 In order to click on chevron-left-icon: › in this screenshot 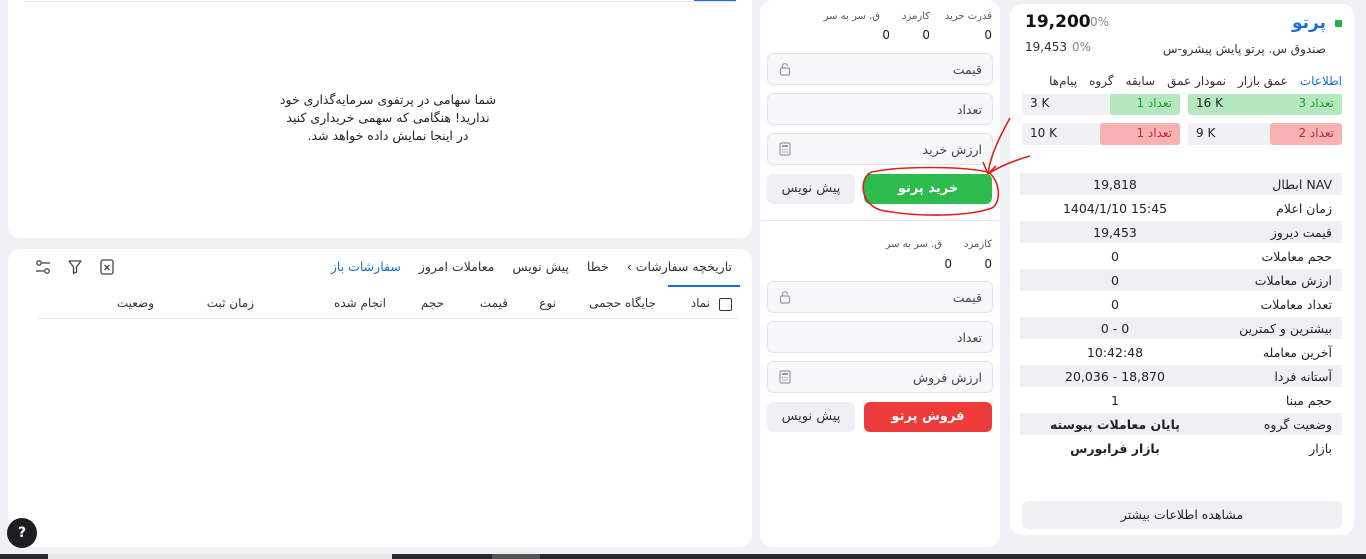, I will do `click(629, 266)`.